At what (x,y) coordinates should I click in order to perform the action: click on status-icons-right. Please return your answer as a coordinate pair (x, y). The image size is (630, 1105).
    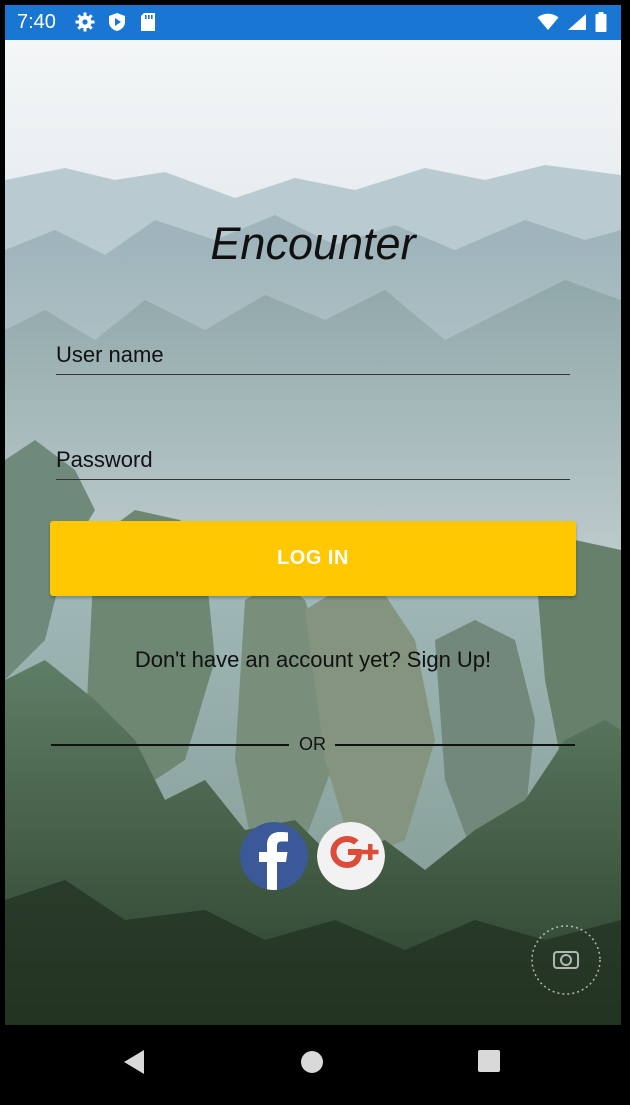
    Looking at the image, I should click on (572, 22).